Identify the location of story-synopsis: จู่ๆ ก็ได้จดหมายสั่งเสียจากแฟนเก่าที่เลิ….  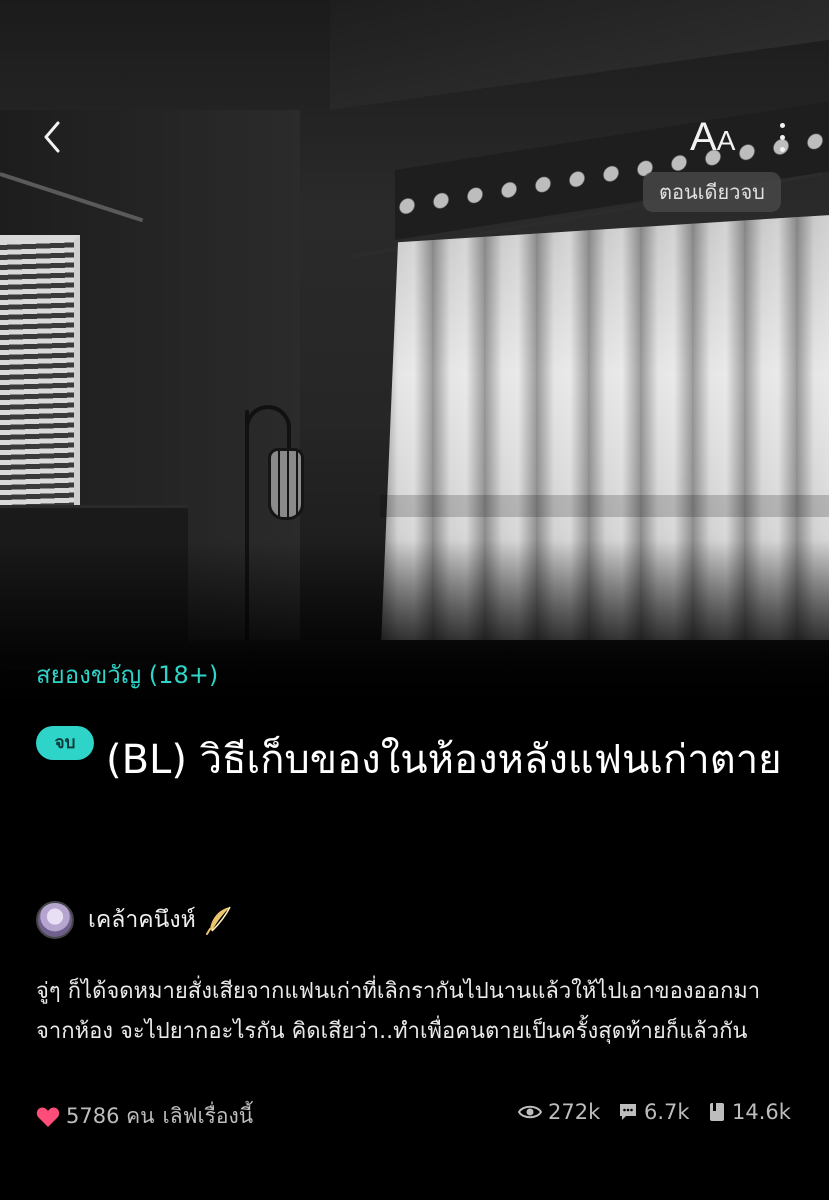
(398, 1011).